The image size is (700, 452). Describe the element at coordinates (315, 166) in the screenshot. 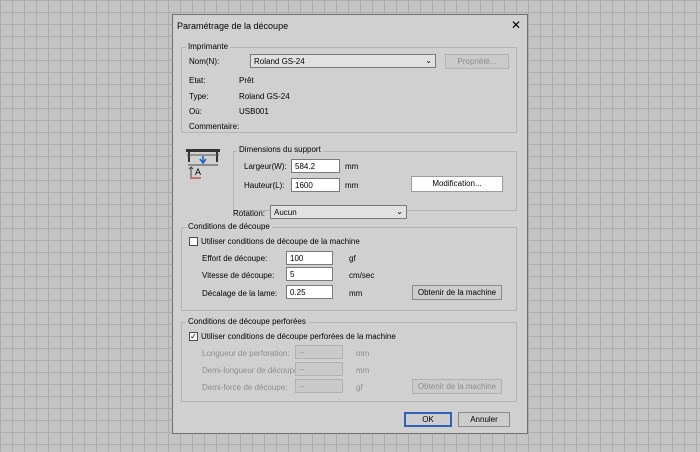

I see `media-width-field: 584.2` at that location.